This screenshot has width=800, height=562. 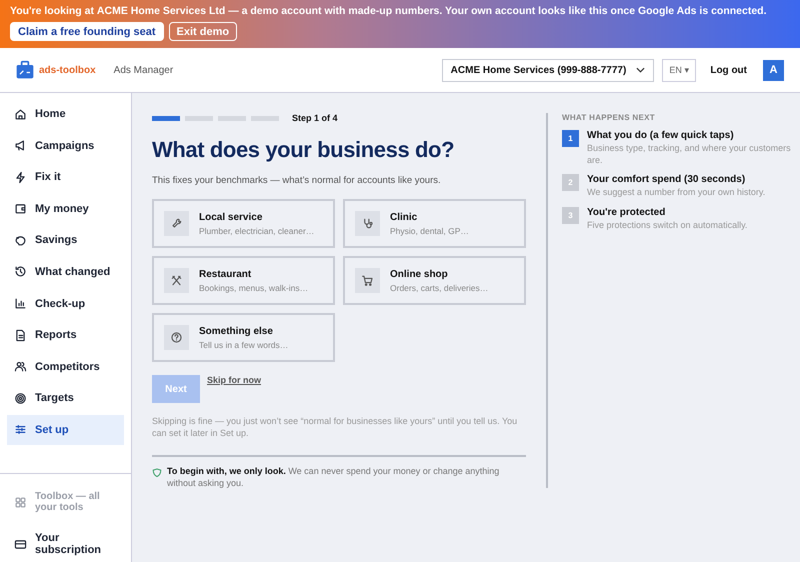 What do you see at coordinates (626, 212) in the screenshot?
I see `step-title: You're protected` at bounding box center [626, 212].